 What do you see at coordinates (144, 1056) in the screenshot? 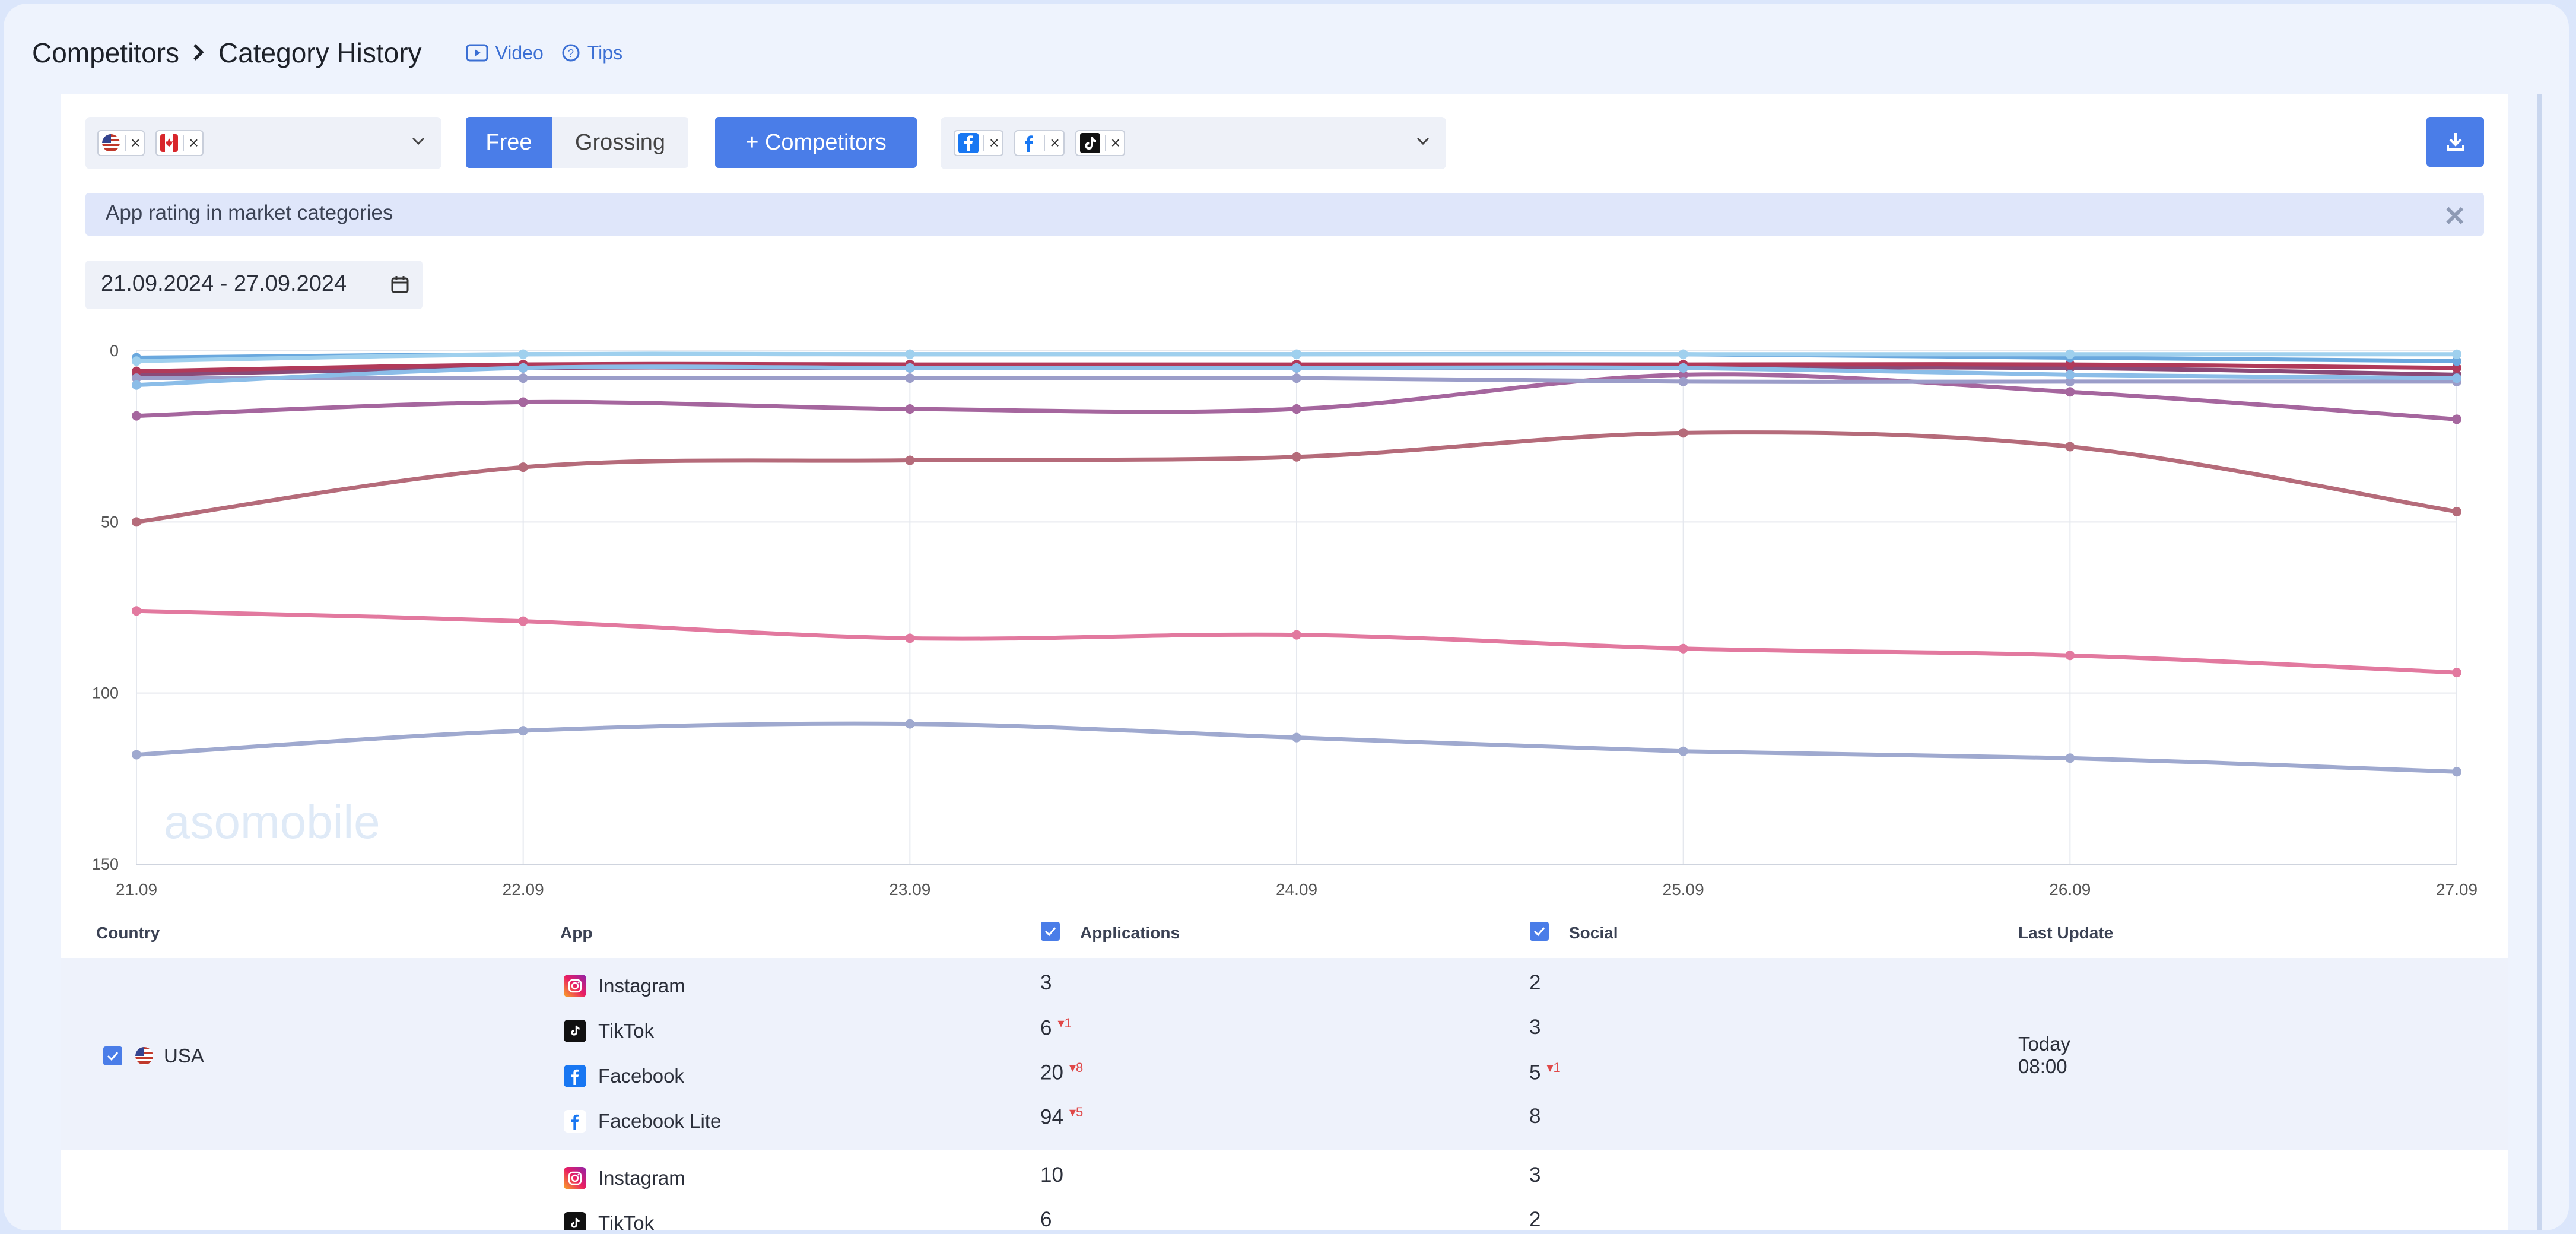
I see `usa-flag-icon` at bounding box center [144, 1056].